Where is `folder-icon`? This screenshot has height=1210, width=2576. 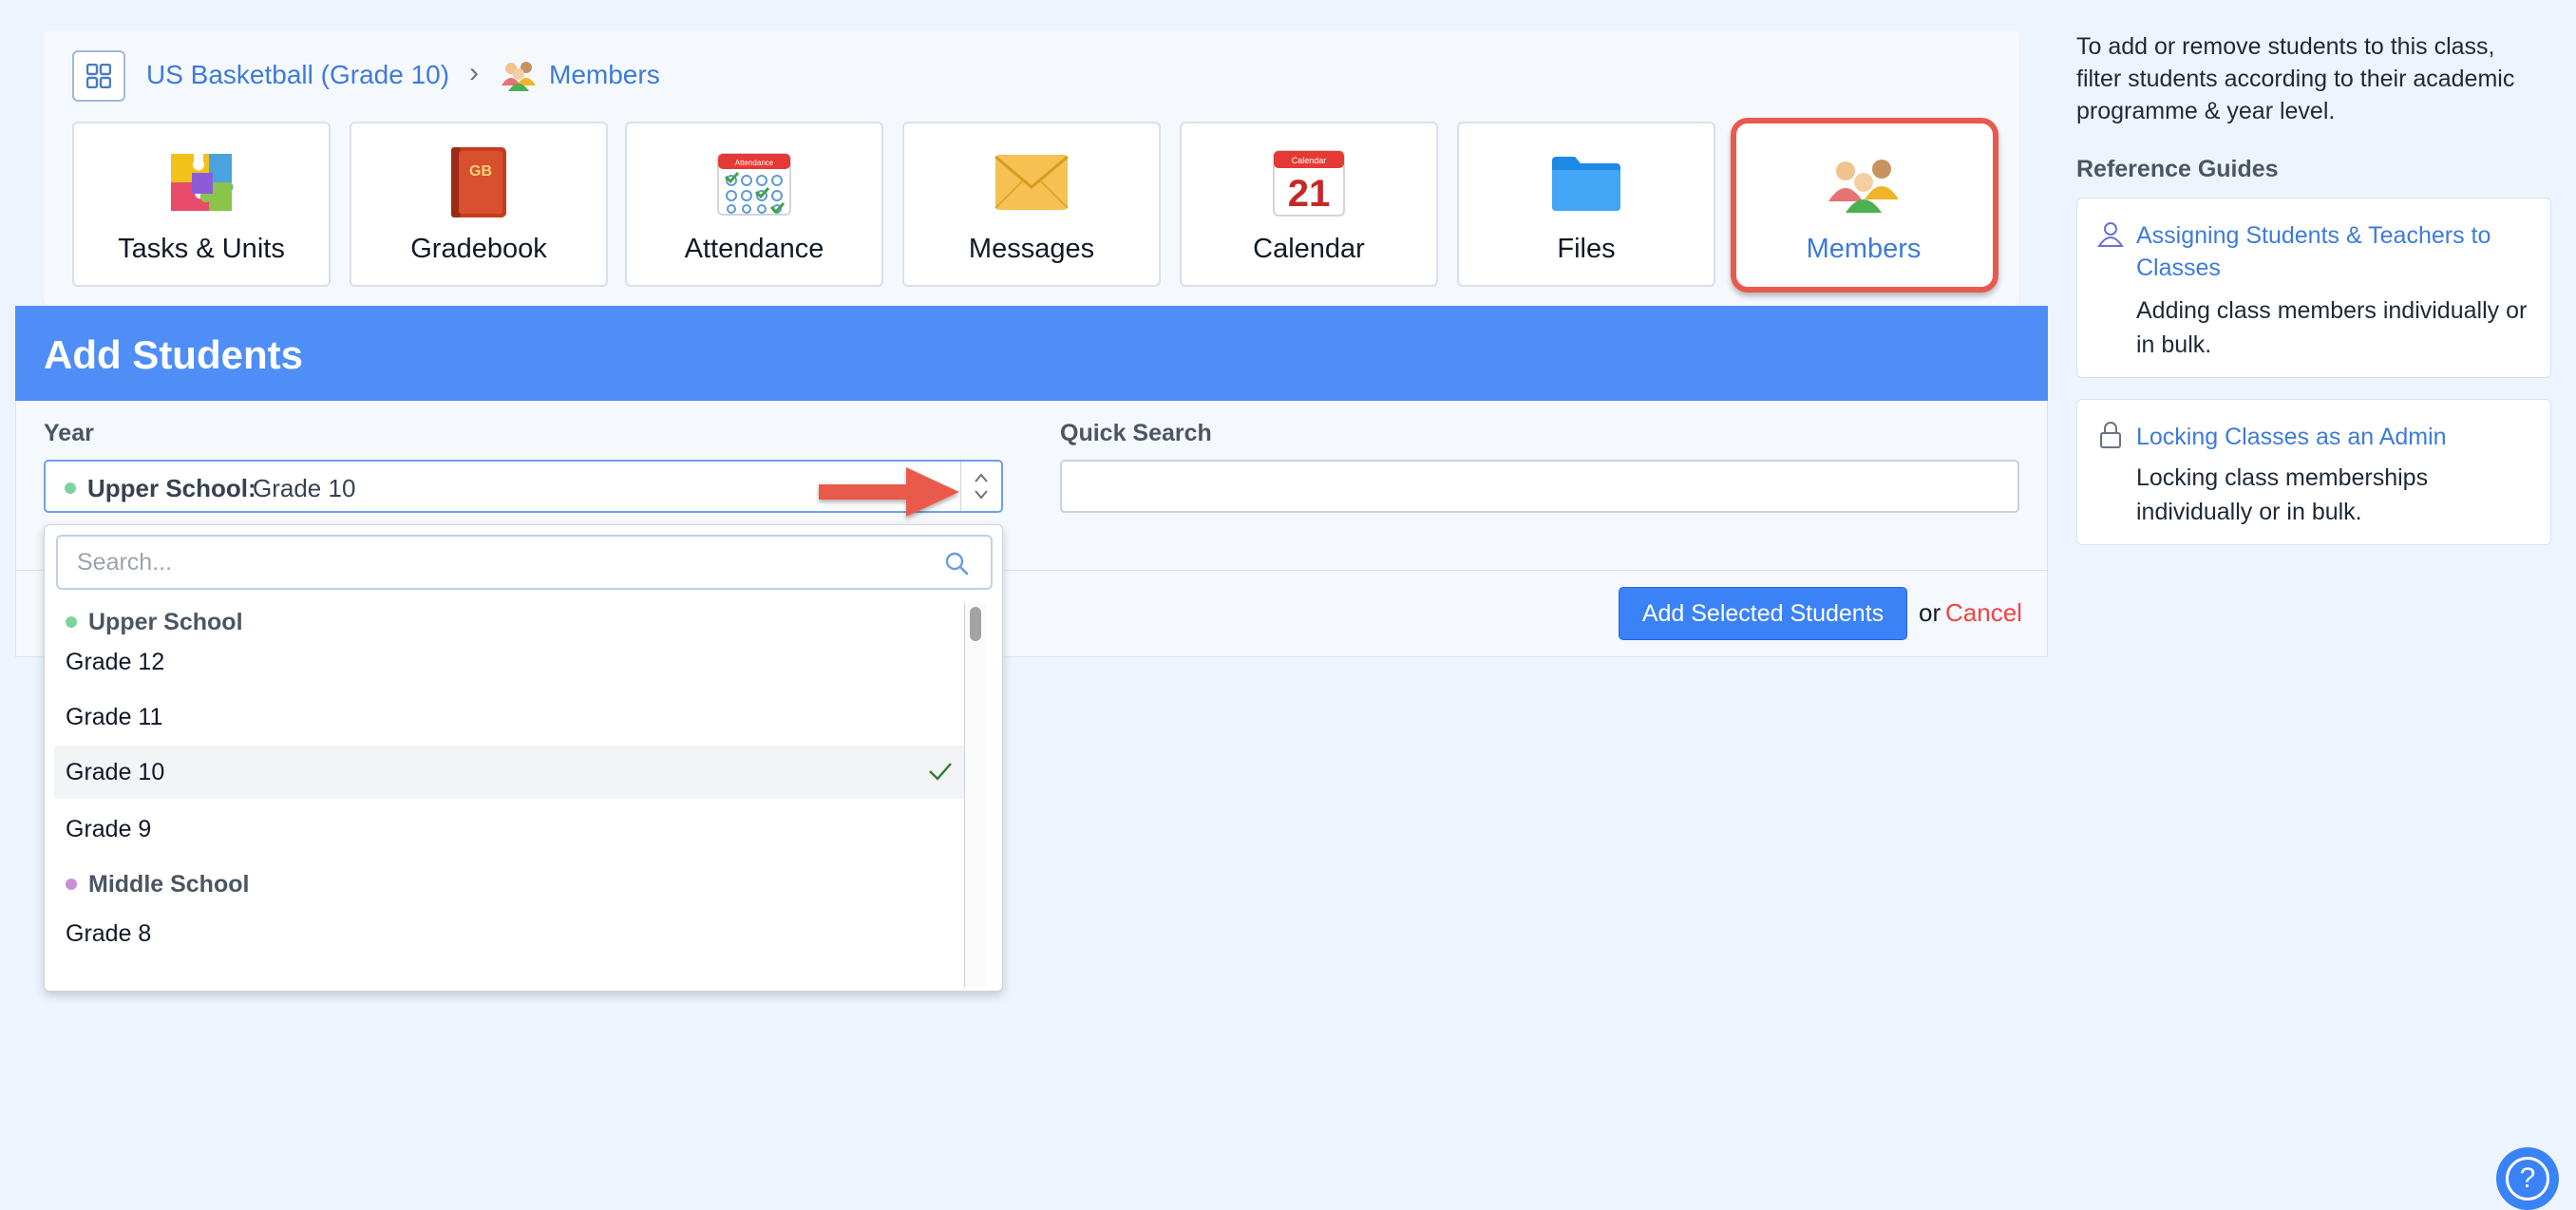 folder-icon is located at coordinates (1586, 182).